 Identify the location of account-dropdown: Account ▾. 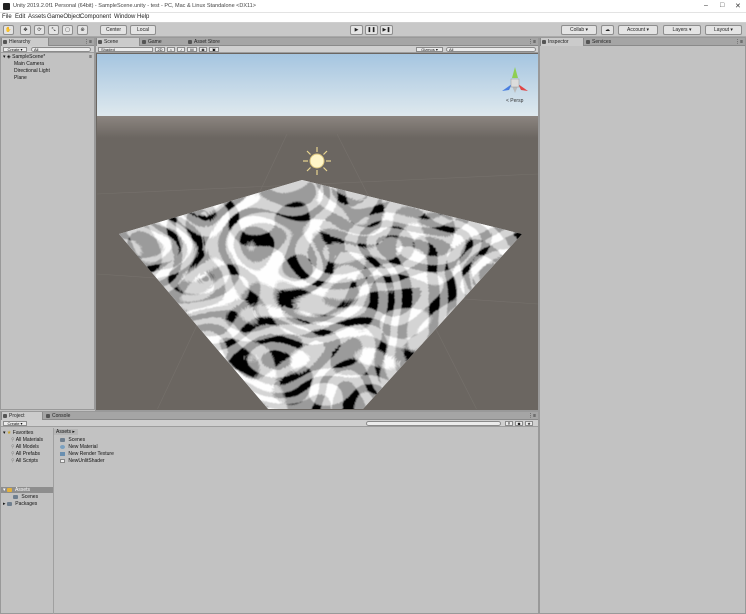
(638, 30).